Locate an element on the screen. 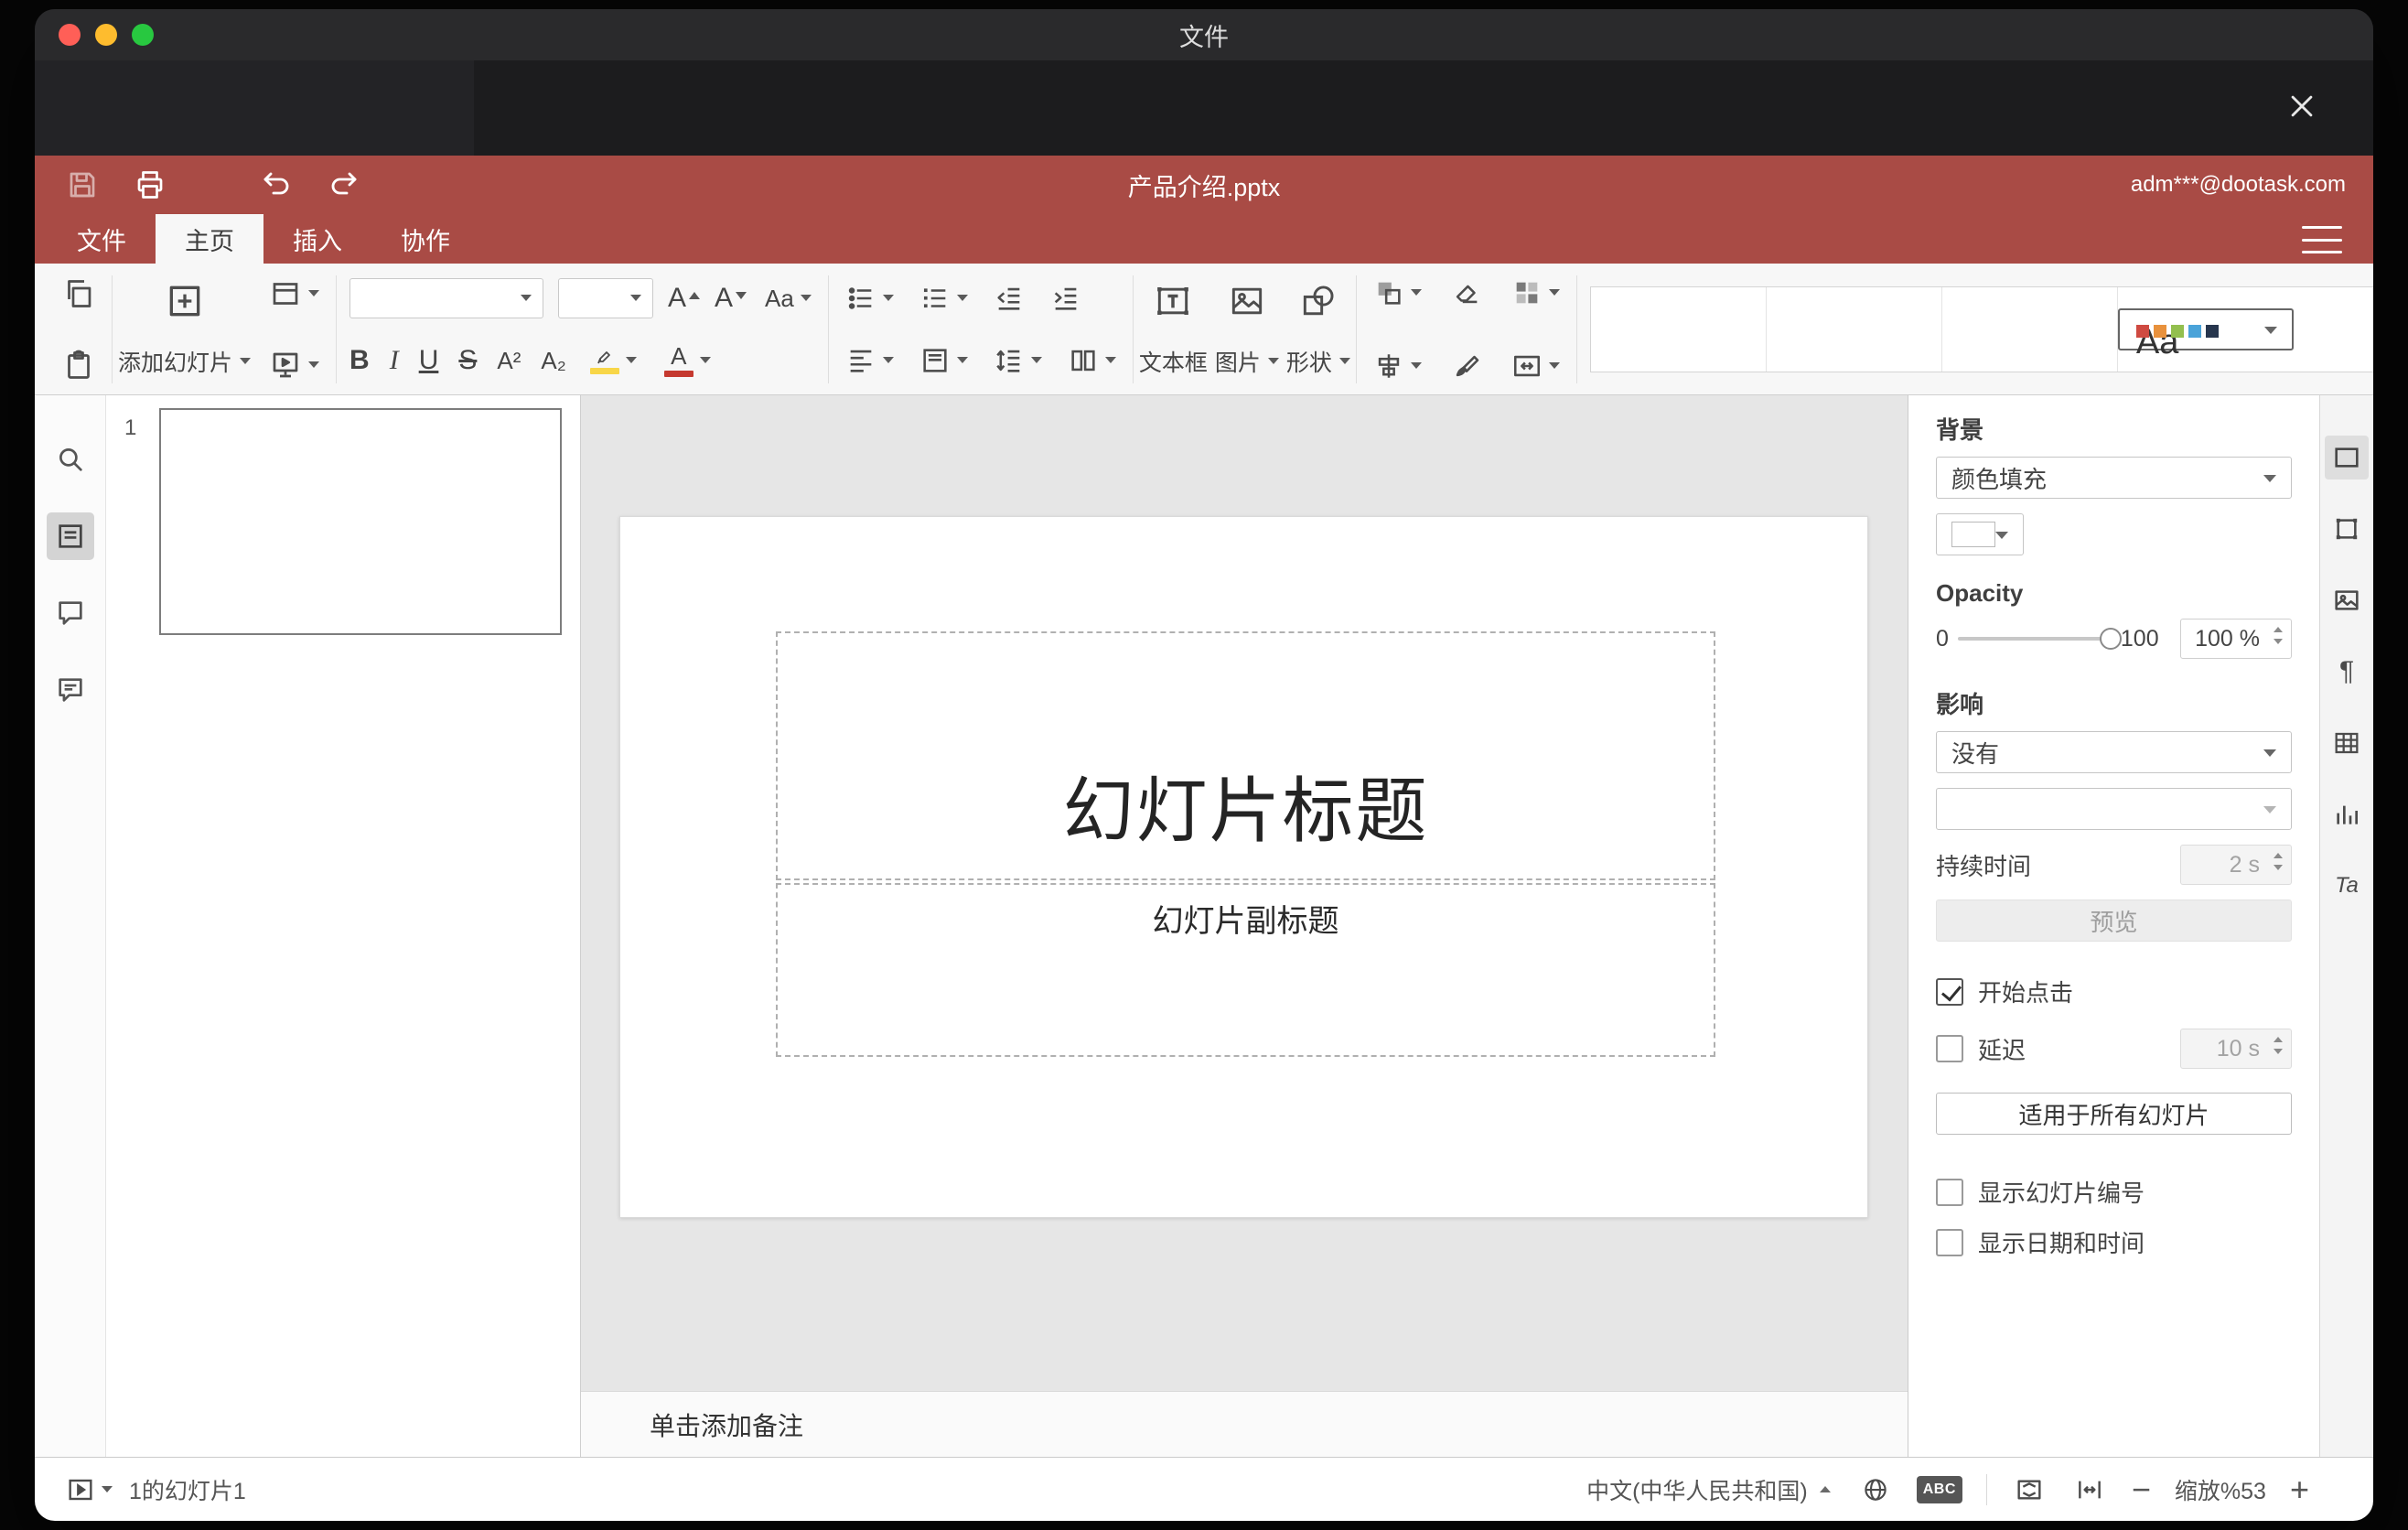 Image resolution: width=2408 pixels, height=1530 pixels. fit-width-icon is located at coordinates (2089, 1489).